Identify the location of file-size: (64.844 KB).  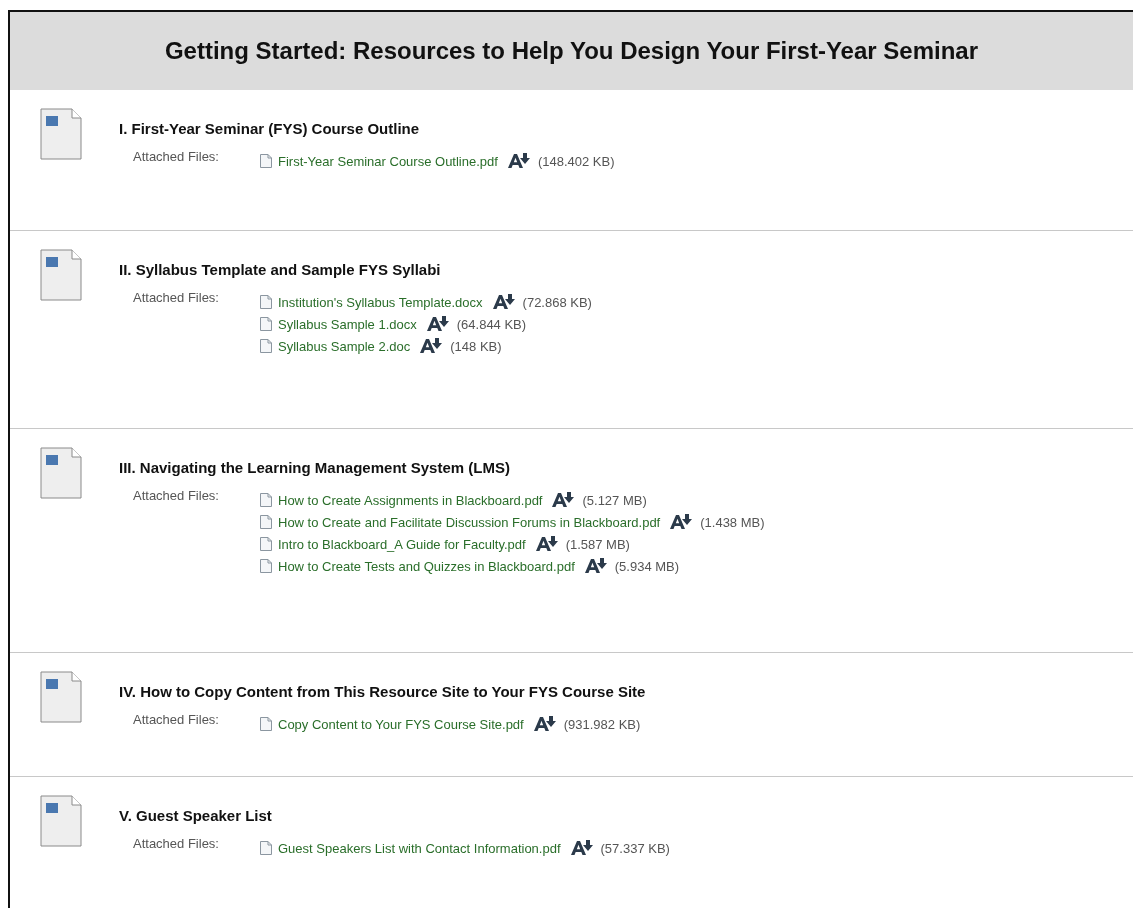
(491, 324).